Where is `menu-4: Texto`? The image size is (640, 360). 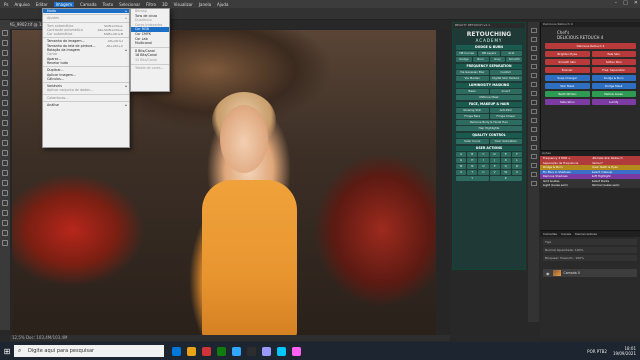 menu-4: Texto is located at coordinates (108, 4).